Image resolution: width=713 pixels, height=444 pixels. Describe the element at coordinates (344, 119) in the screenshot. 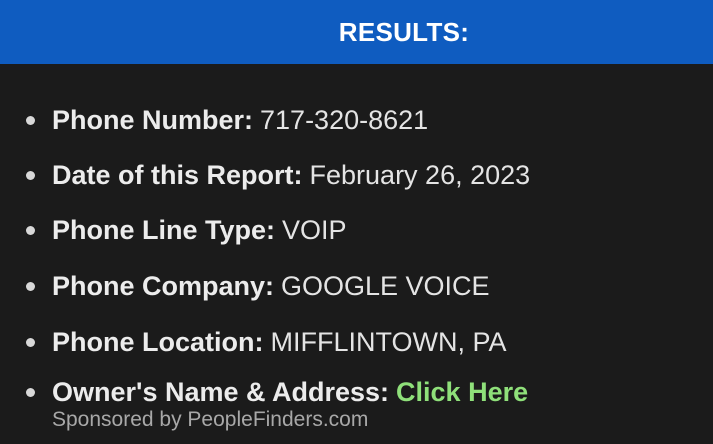

I see `phone-number-value: 717-320-8621` at that location.